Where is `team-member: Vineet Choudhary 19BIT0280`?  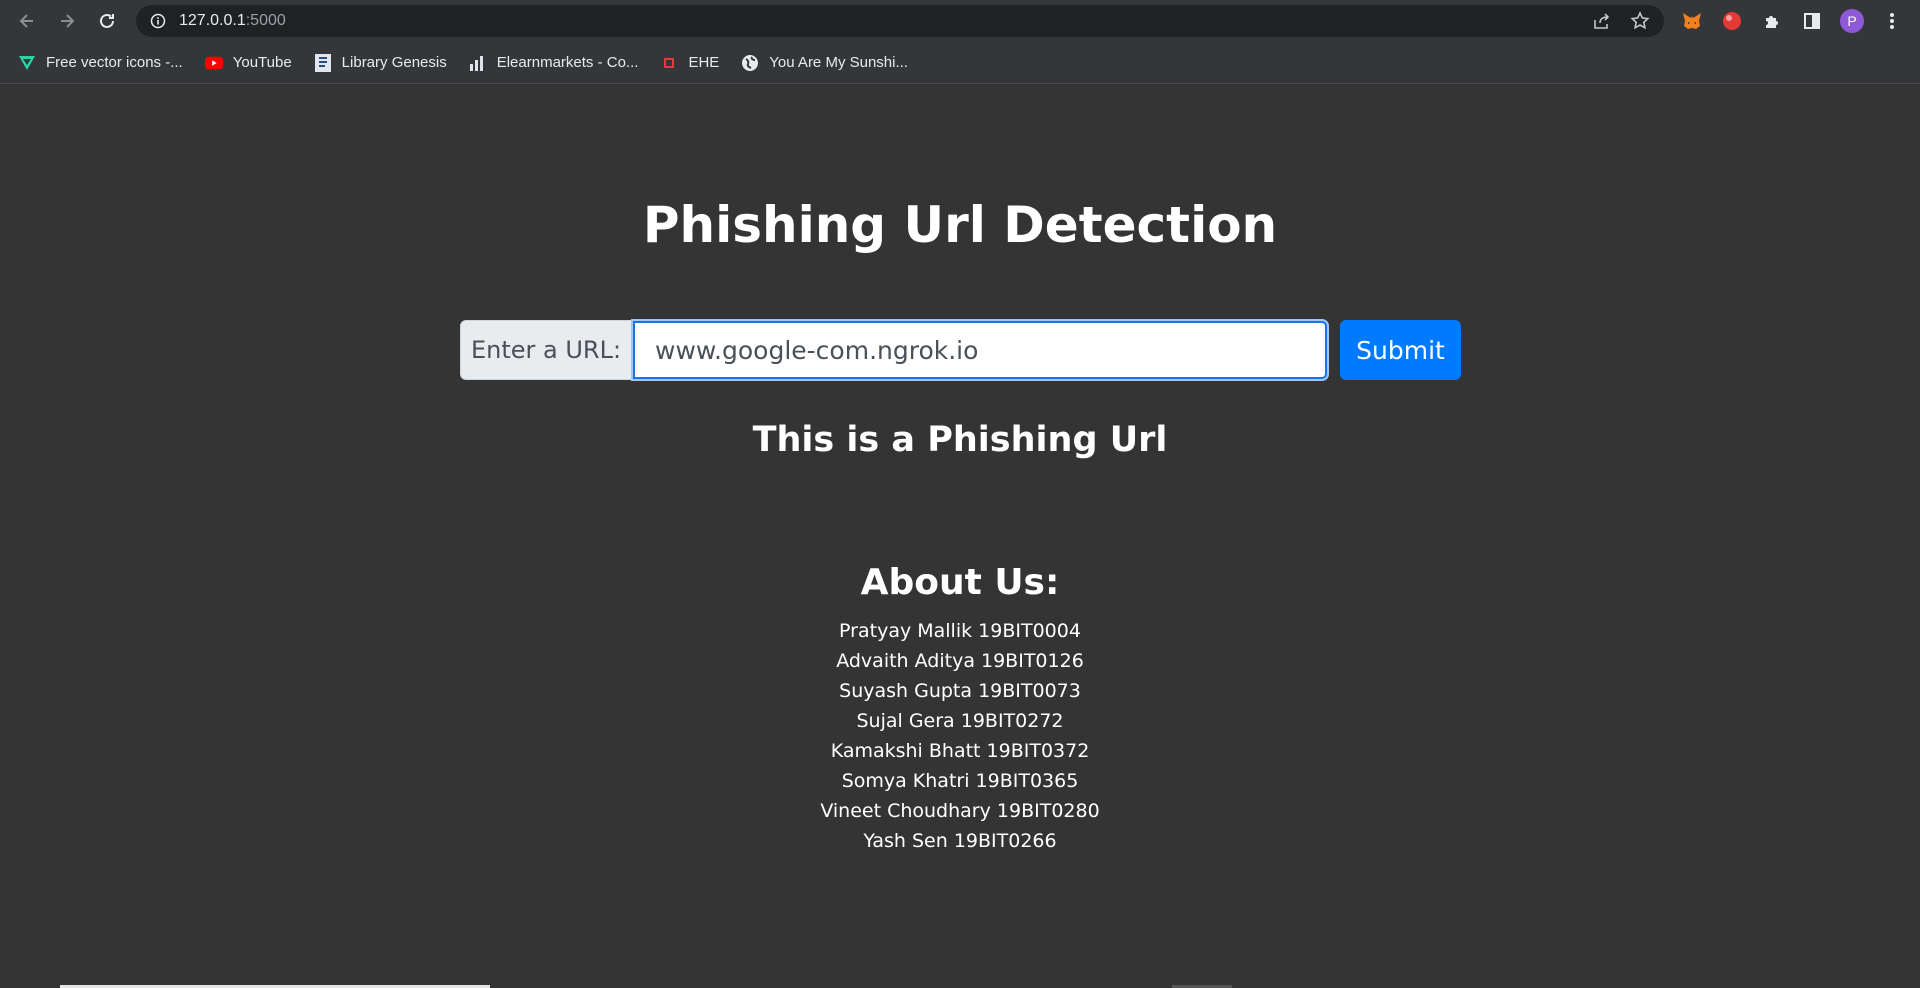
team-member: Vineet Choudhary 19BIT0280 is located at coordinates (960, 811).